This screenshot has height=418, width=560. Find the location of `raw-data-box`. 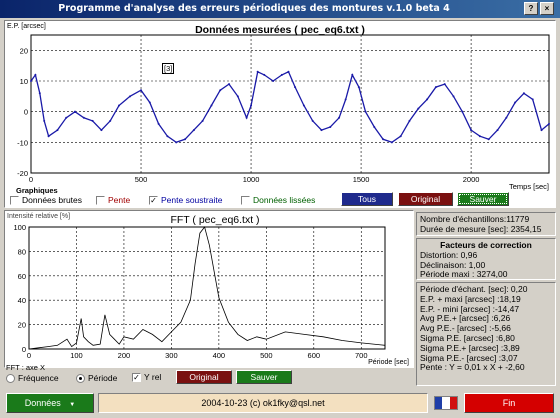

raw-data-box is located at coordinates (14, 200).